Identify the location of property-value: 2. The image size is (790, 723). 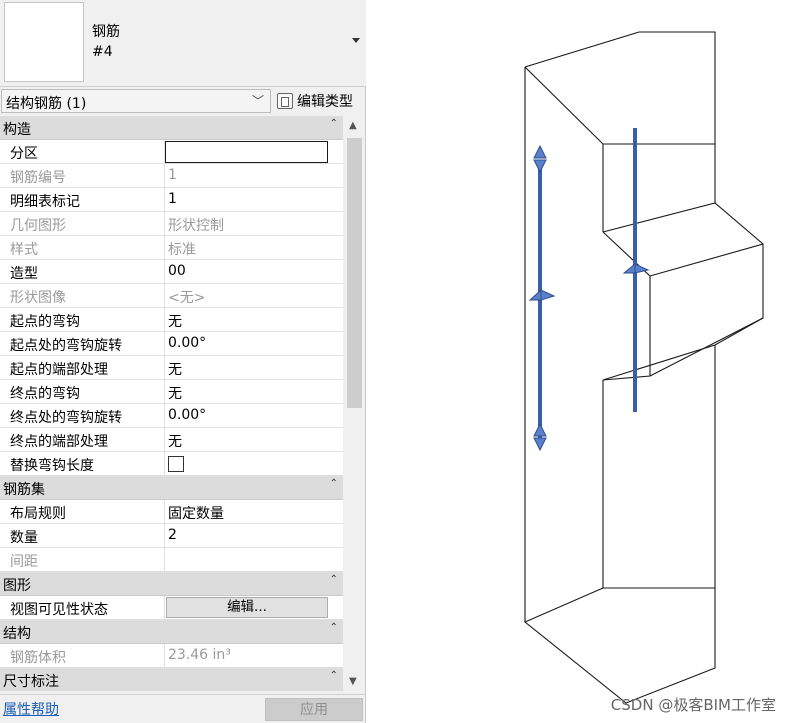
(253, 536).